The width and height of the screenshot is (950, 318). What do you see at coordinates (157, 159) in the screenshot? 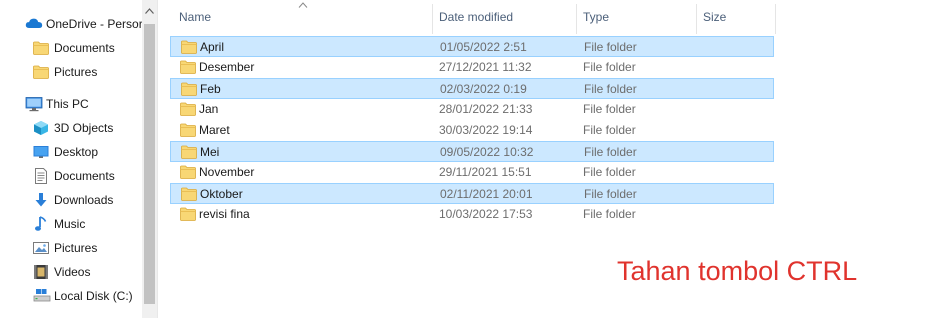
I see `pane-divider` at bounding box center [157, 159].